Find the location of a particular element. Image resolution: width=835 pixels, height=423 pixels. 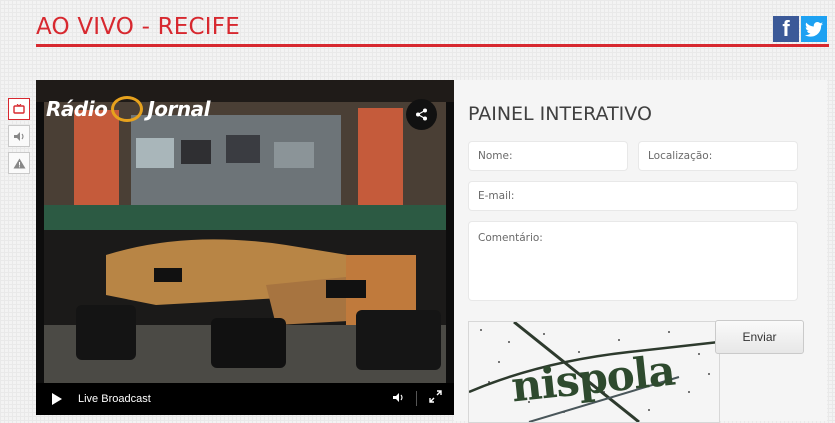

logo-ring-icon is located at coordinates (127, 109).